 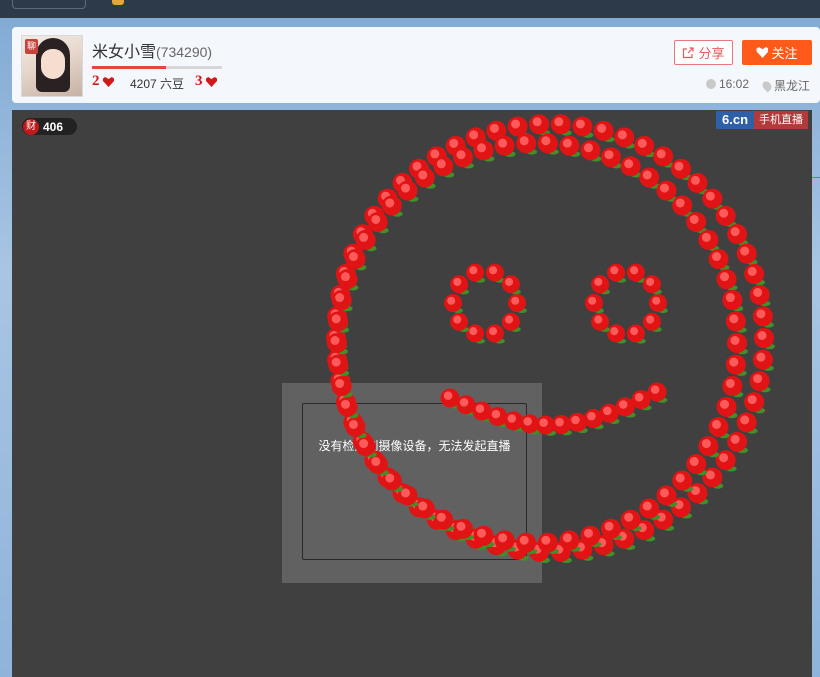 What do you see at coordinates (410, 9) in the screenshot?
I see `top-navigation-bar` at bounding box center [410, 9].